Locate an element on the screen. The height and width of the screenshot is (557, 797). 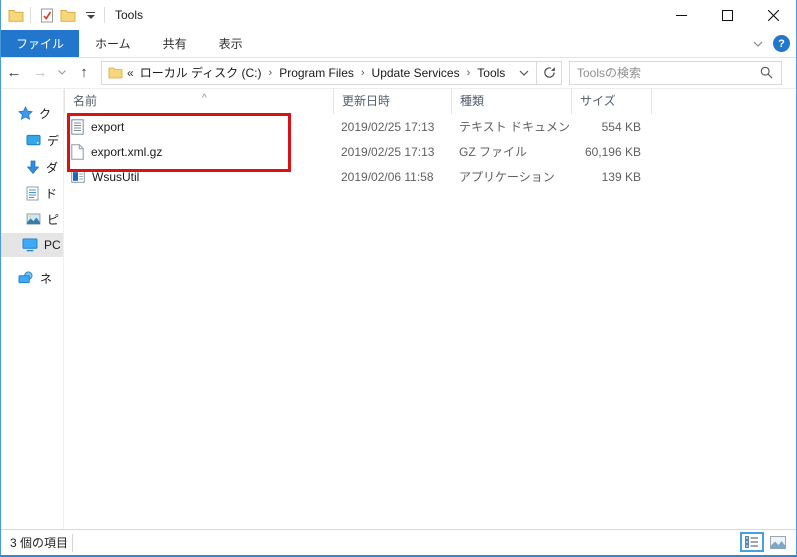
sidebar-item-documents: ド is located at coordinates (32, 193).